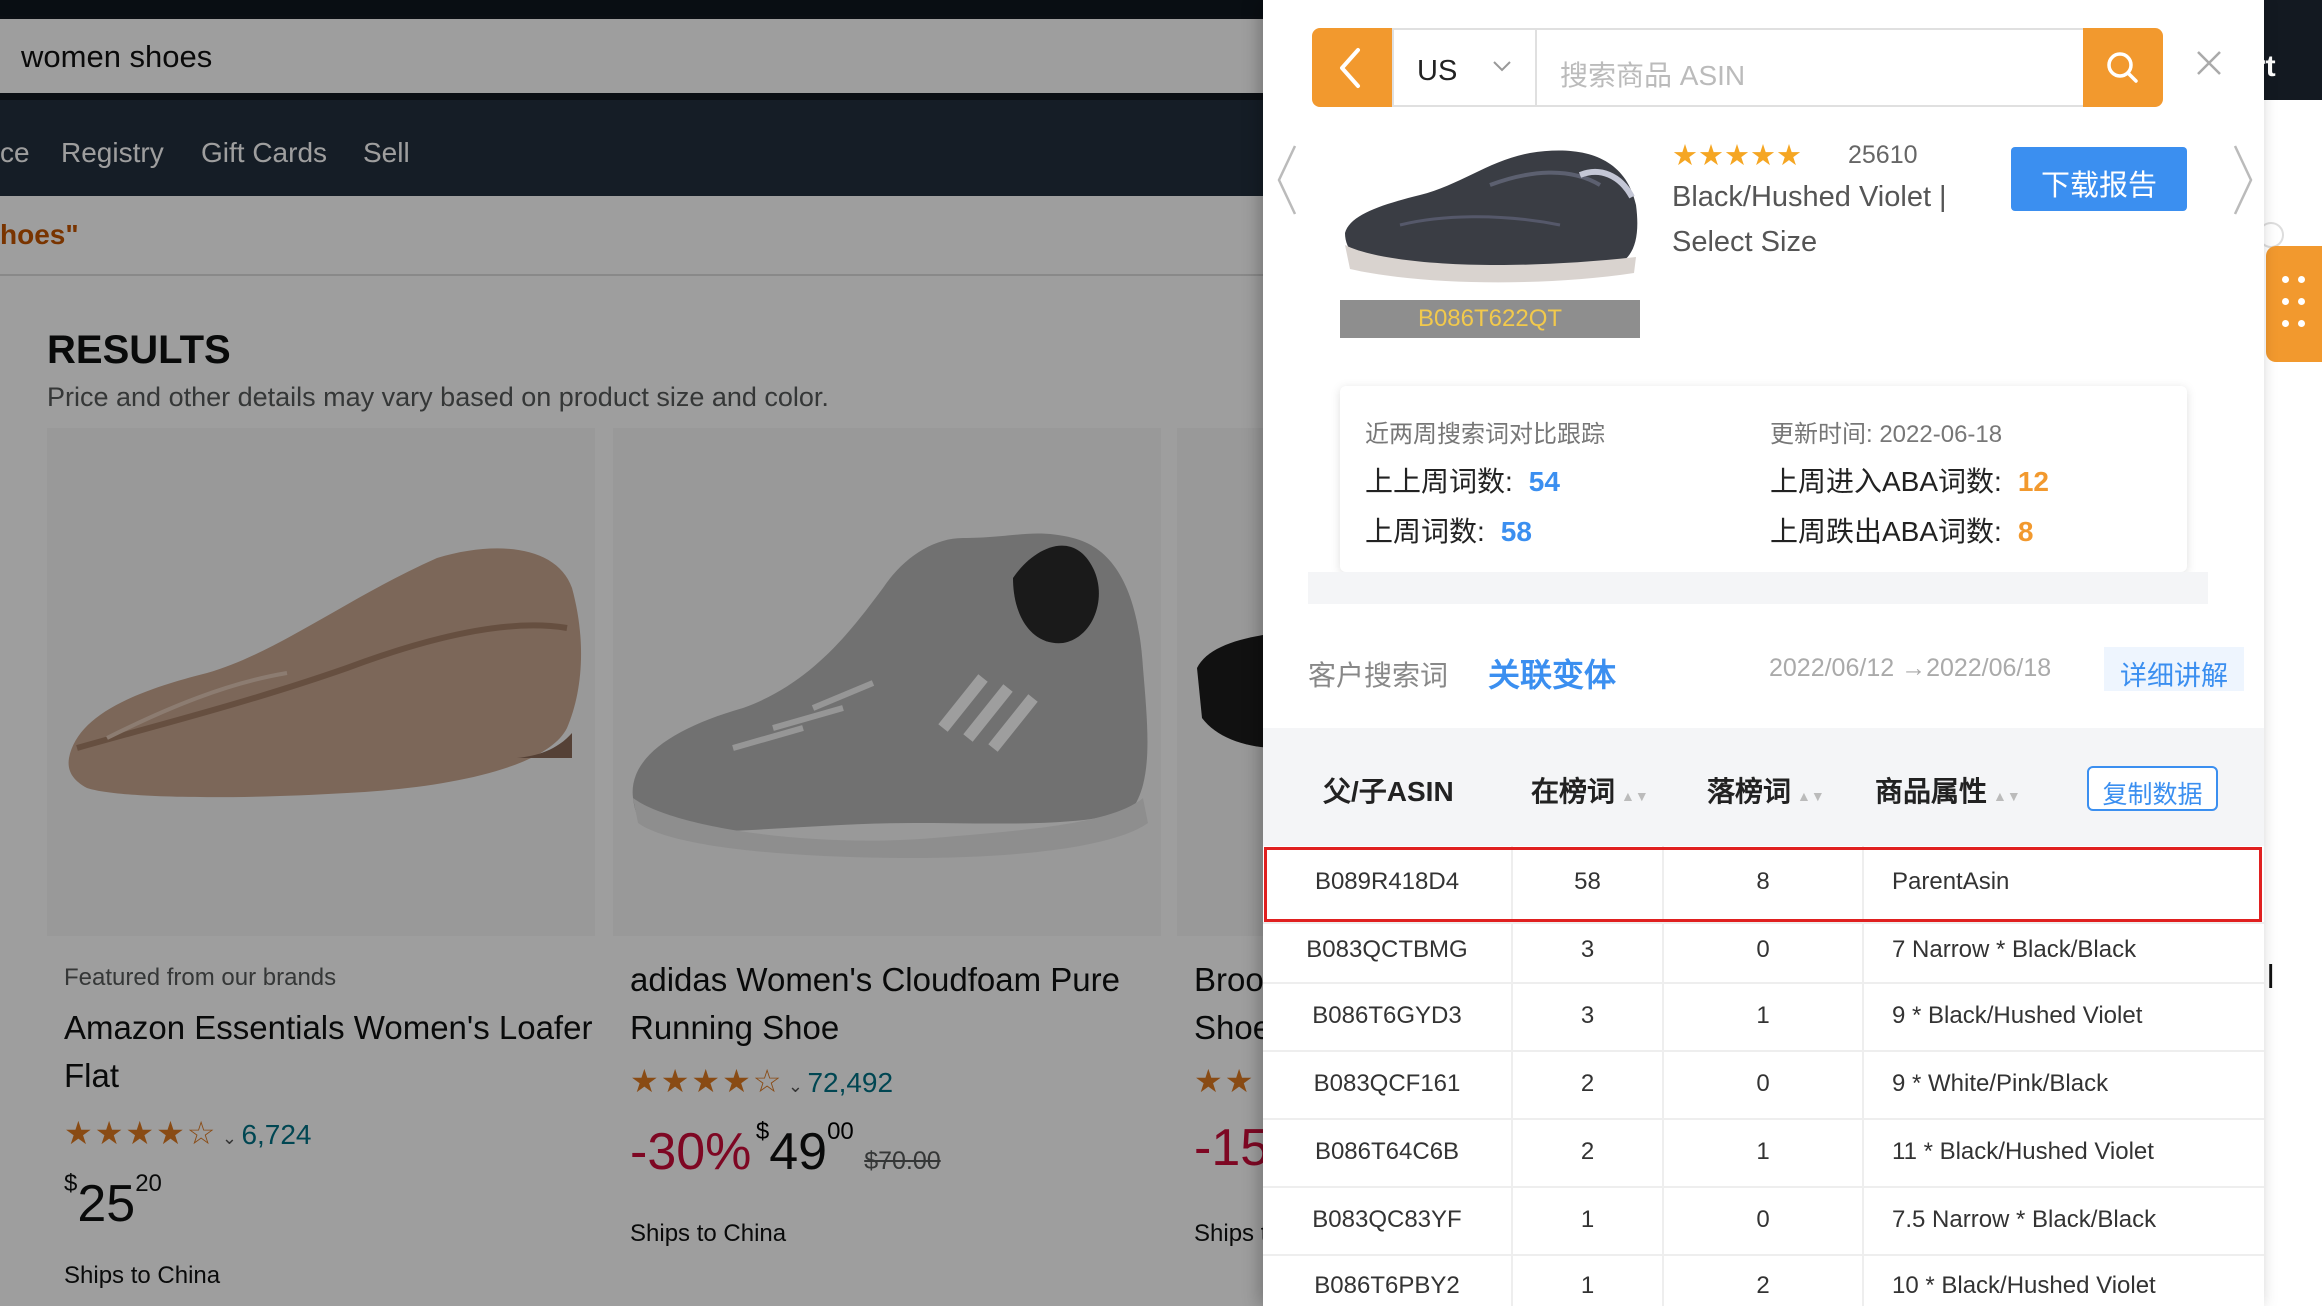 This screenshot has height=1306, width=2322. I want to click on detailed-explanation-link: 详细讲解, so click(2174, 669).